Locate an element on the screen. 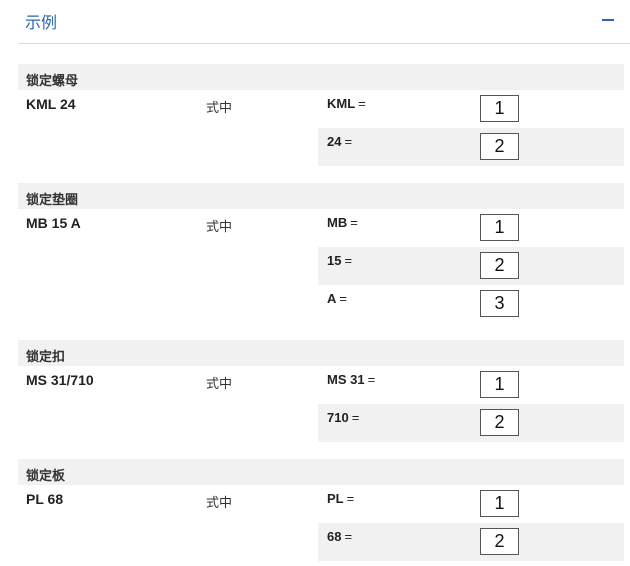 The width and height of the screenshot is (630, 566). pair-key: 710 = is located at coordinates (343, 417).